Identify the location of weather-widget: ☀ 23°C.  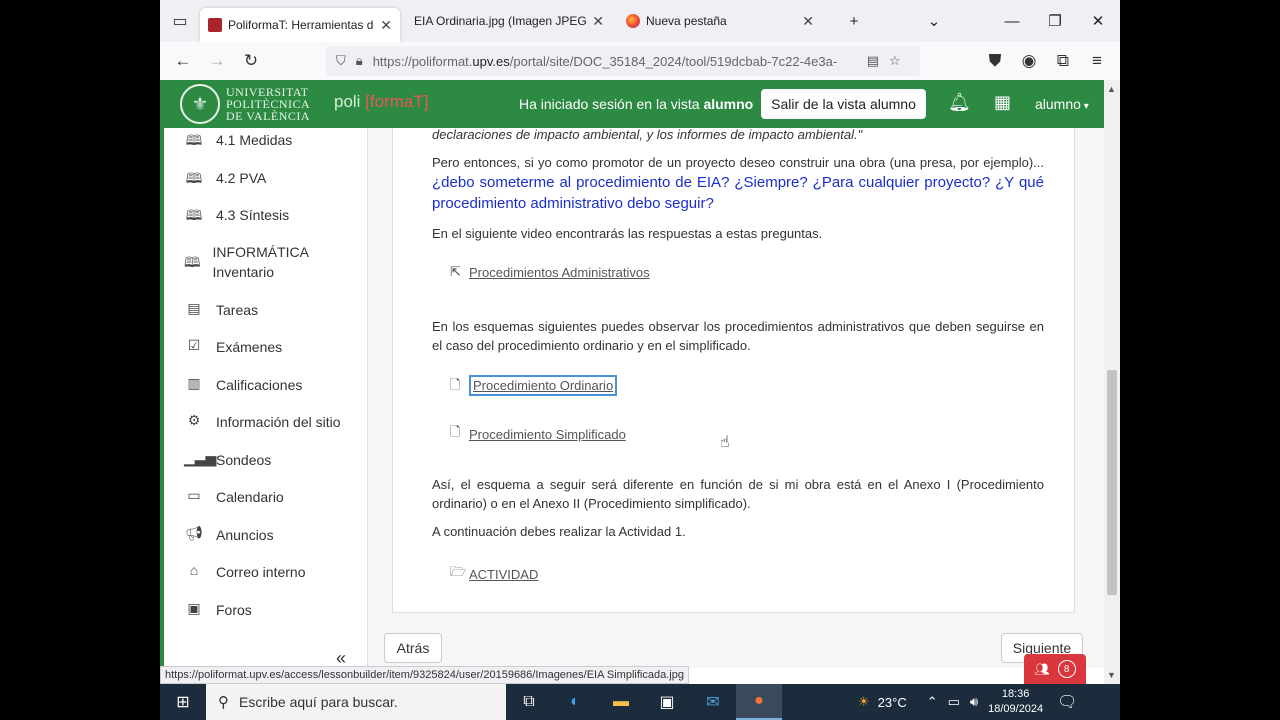
(882, 702).